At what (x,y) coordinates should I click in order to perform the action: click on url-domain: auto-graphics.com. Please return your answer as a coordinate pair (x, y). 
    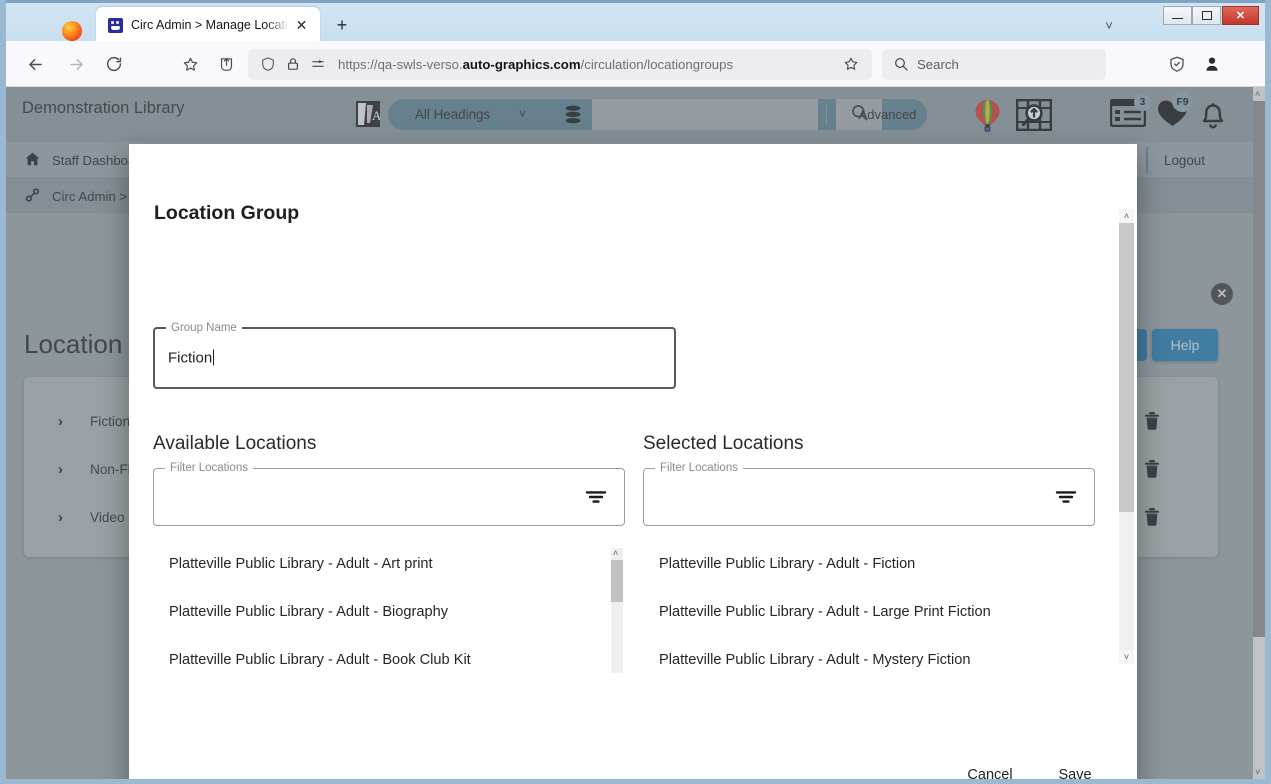
    Looking at the image, I should click on (521, 64).